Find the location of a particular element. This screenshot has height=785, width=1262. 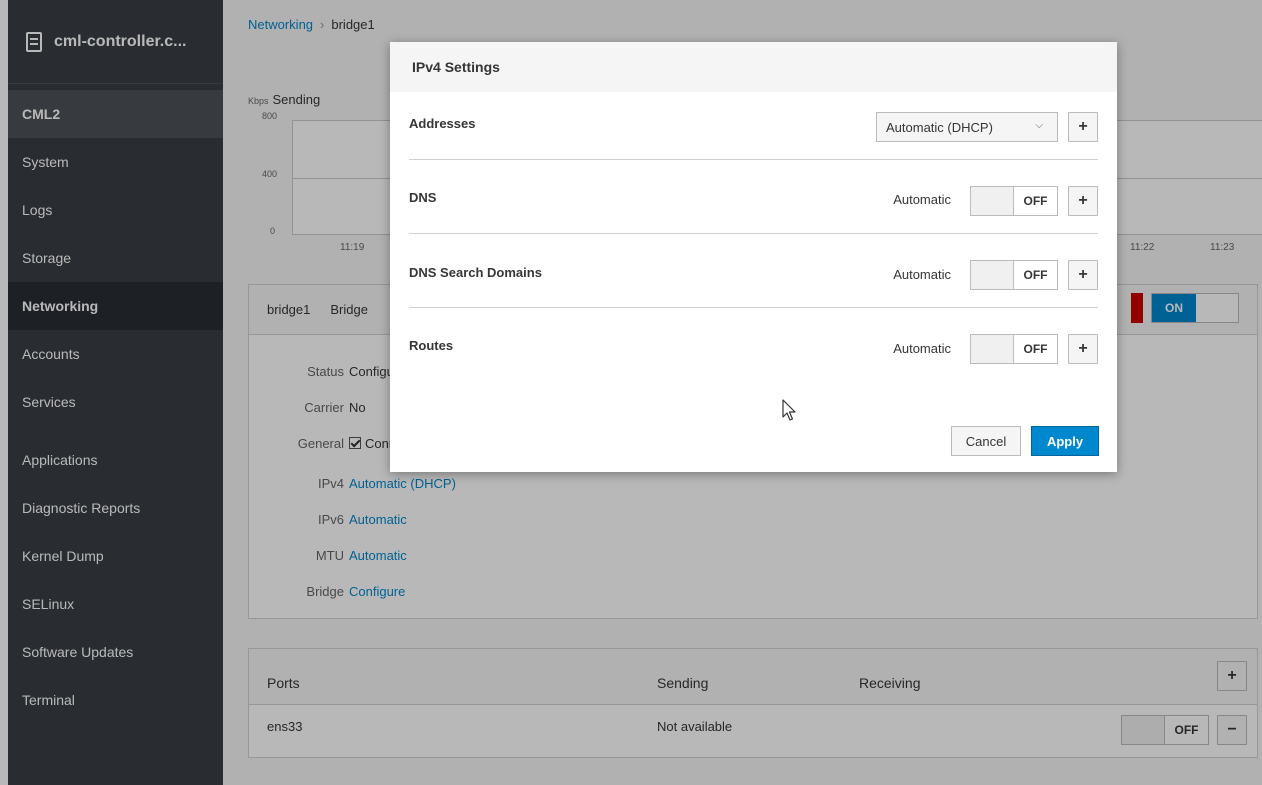

add-address-button: + is located at coordinates (1083, 127).